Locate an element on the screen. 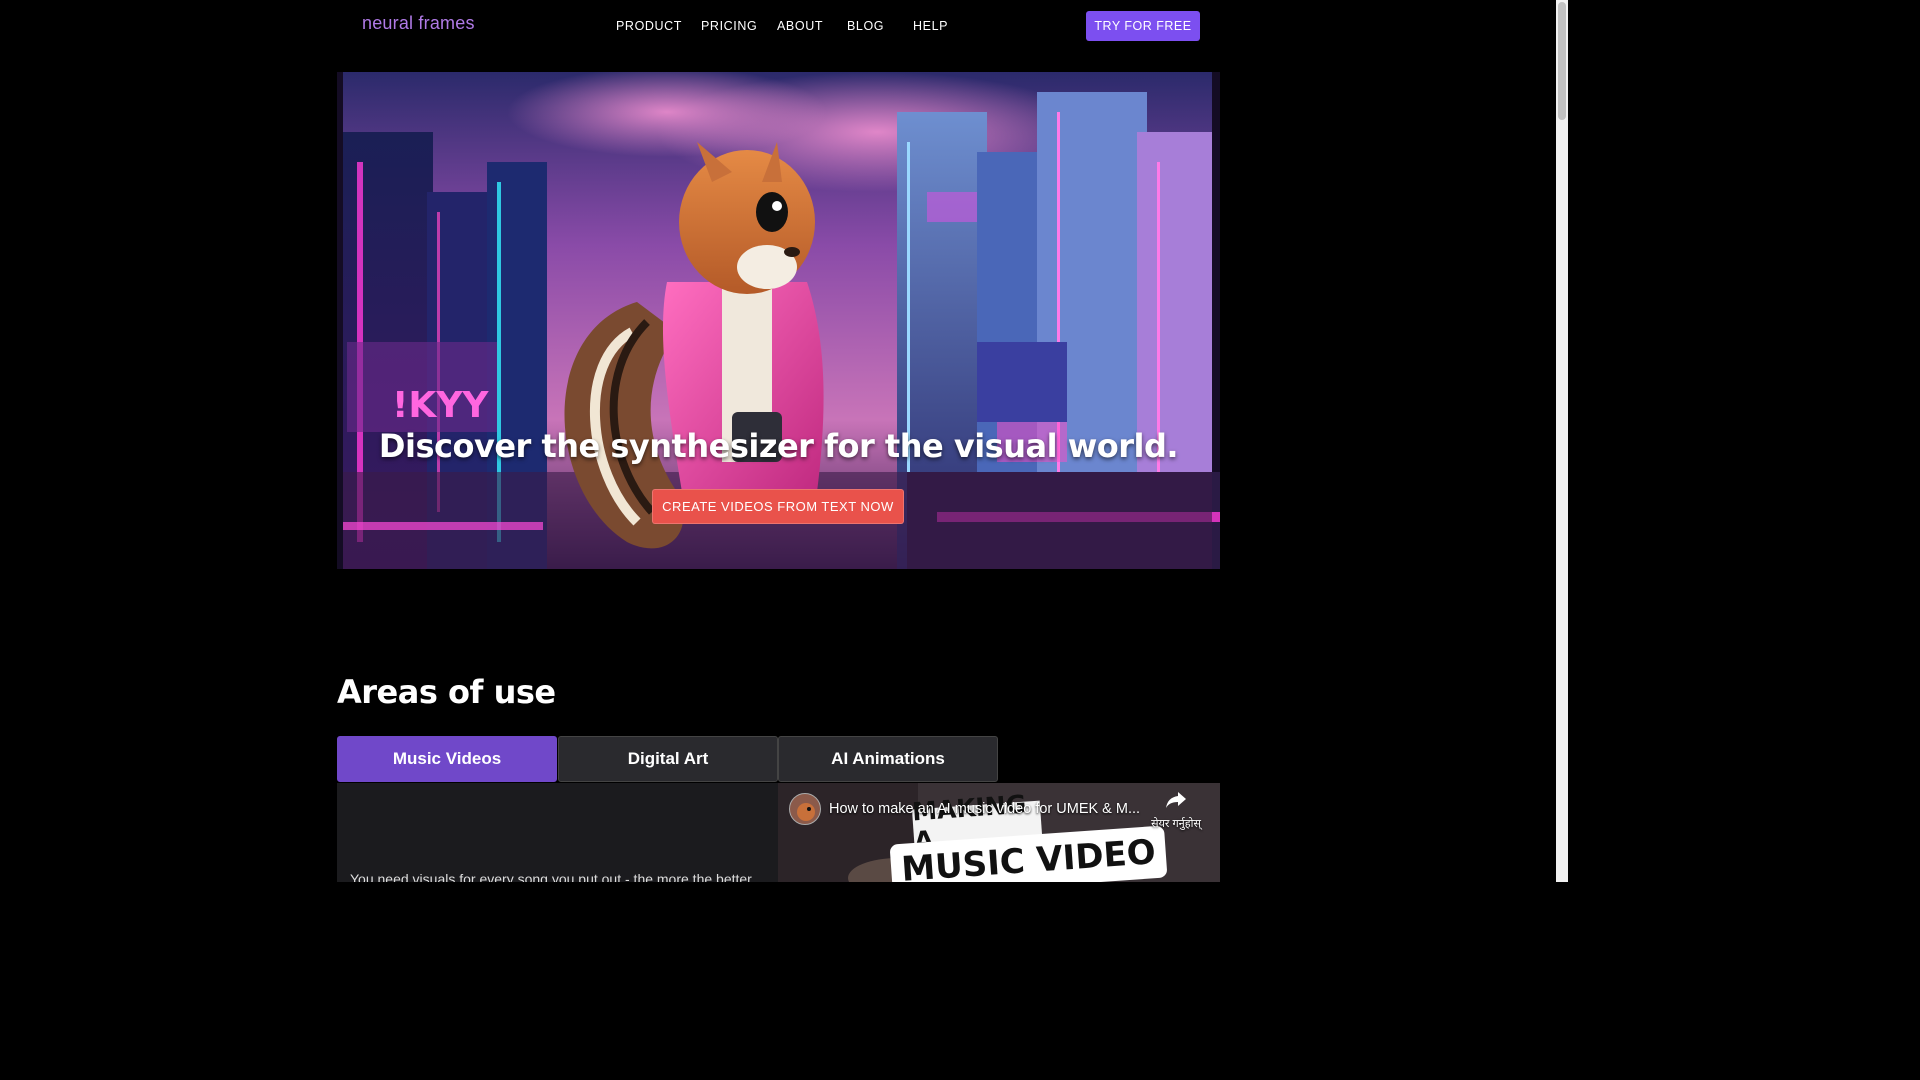 The height and width of the screenshot is (1080, 1920). try-for-free-button: TRY FOR FREE is located at coordinates (1143, 26).